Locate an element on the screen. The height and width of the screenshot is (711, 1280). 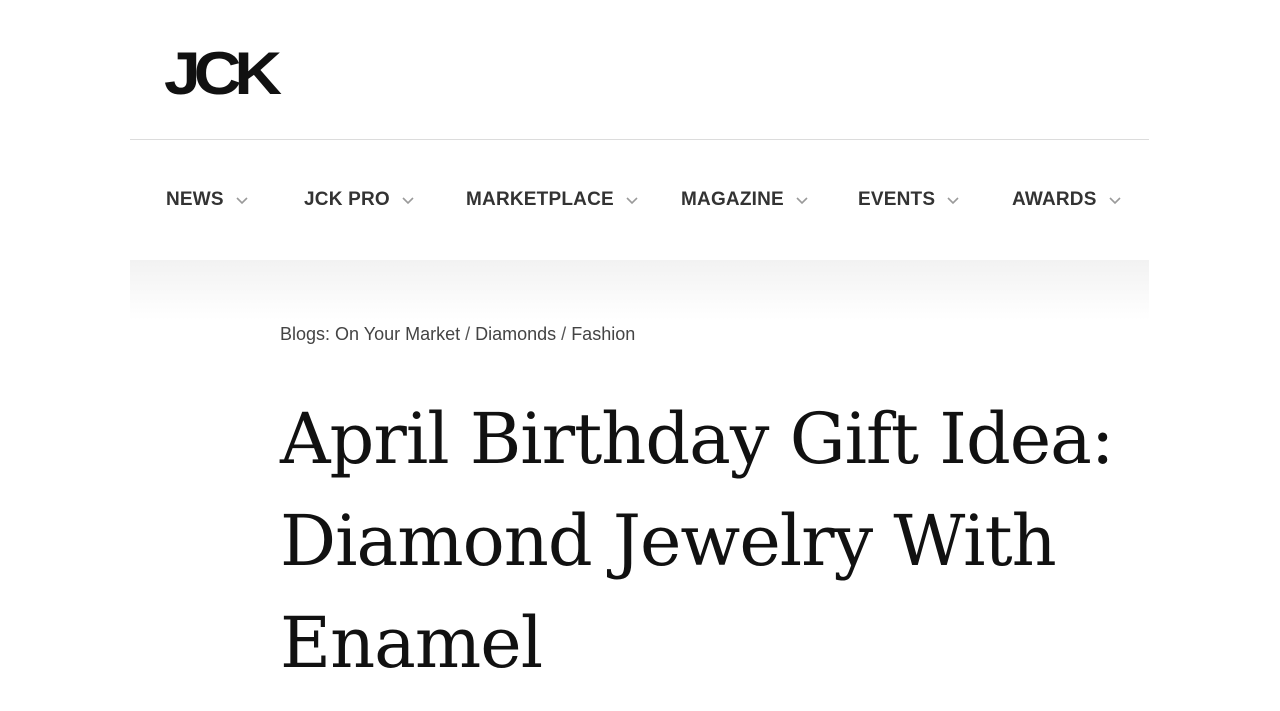
nav-item-events: EVENTS is located at coordinates (909, 200).